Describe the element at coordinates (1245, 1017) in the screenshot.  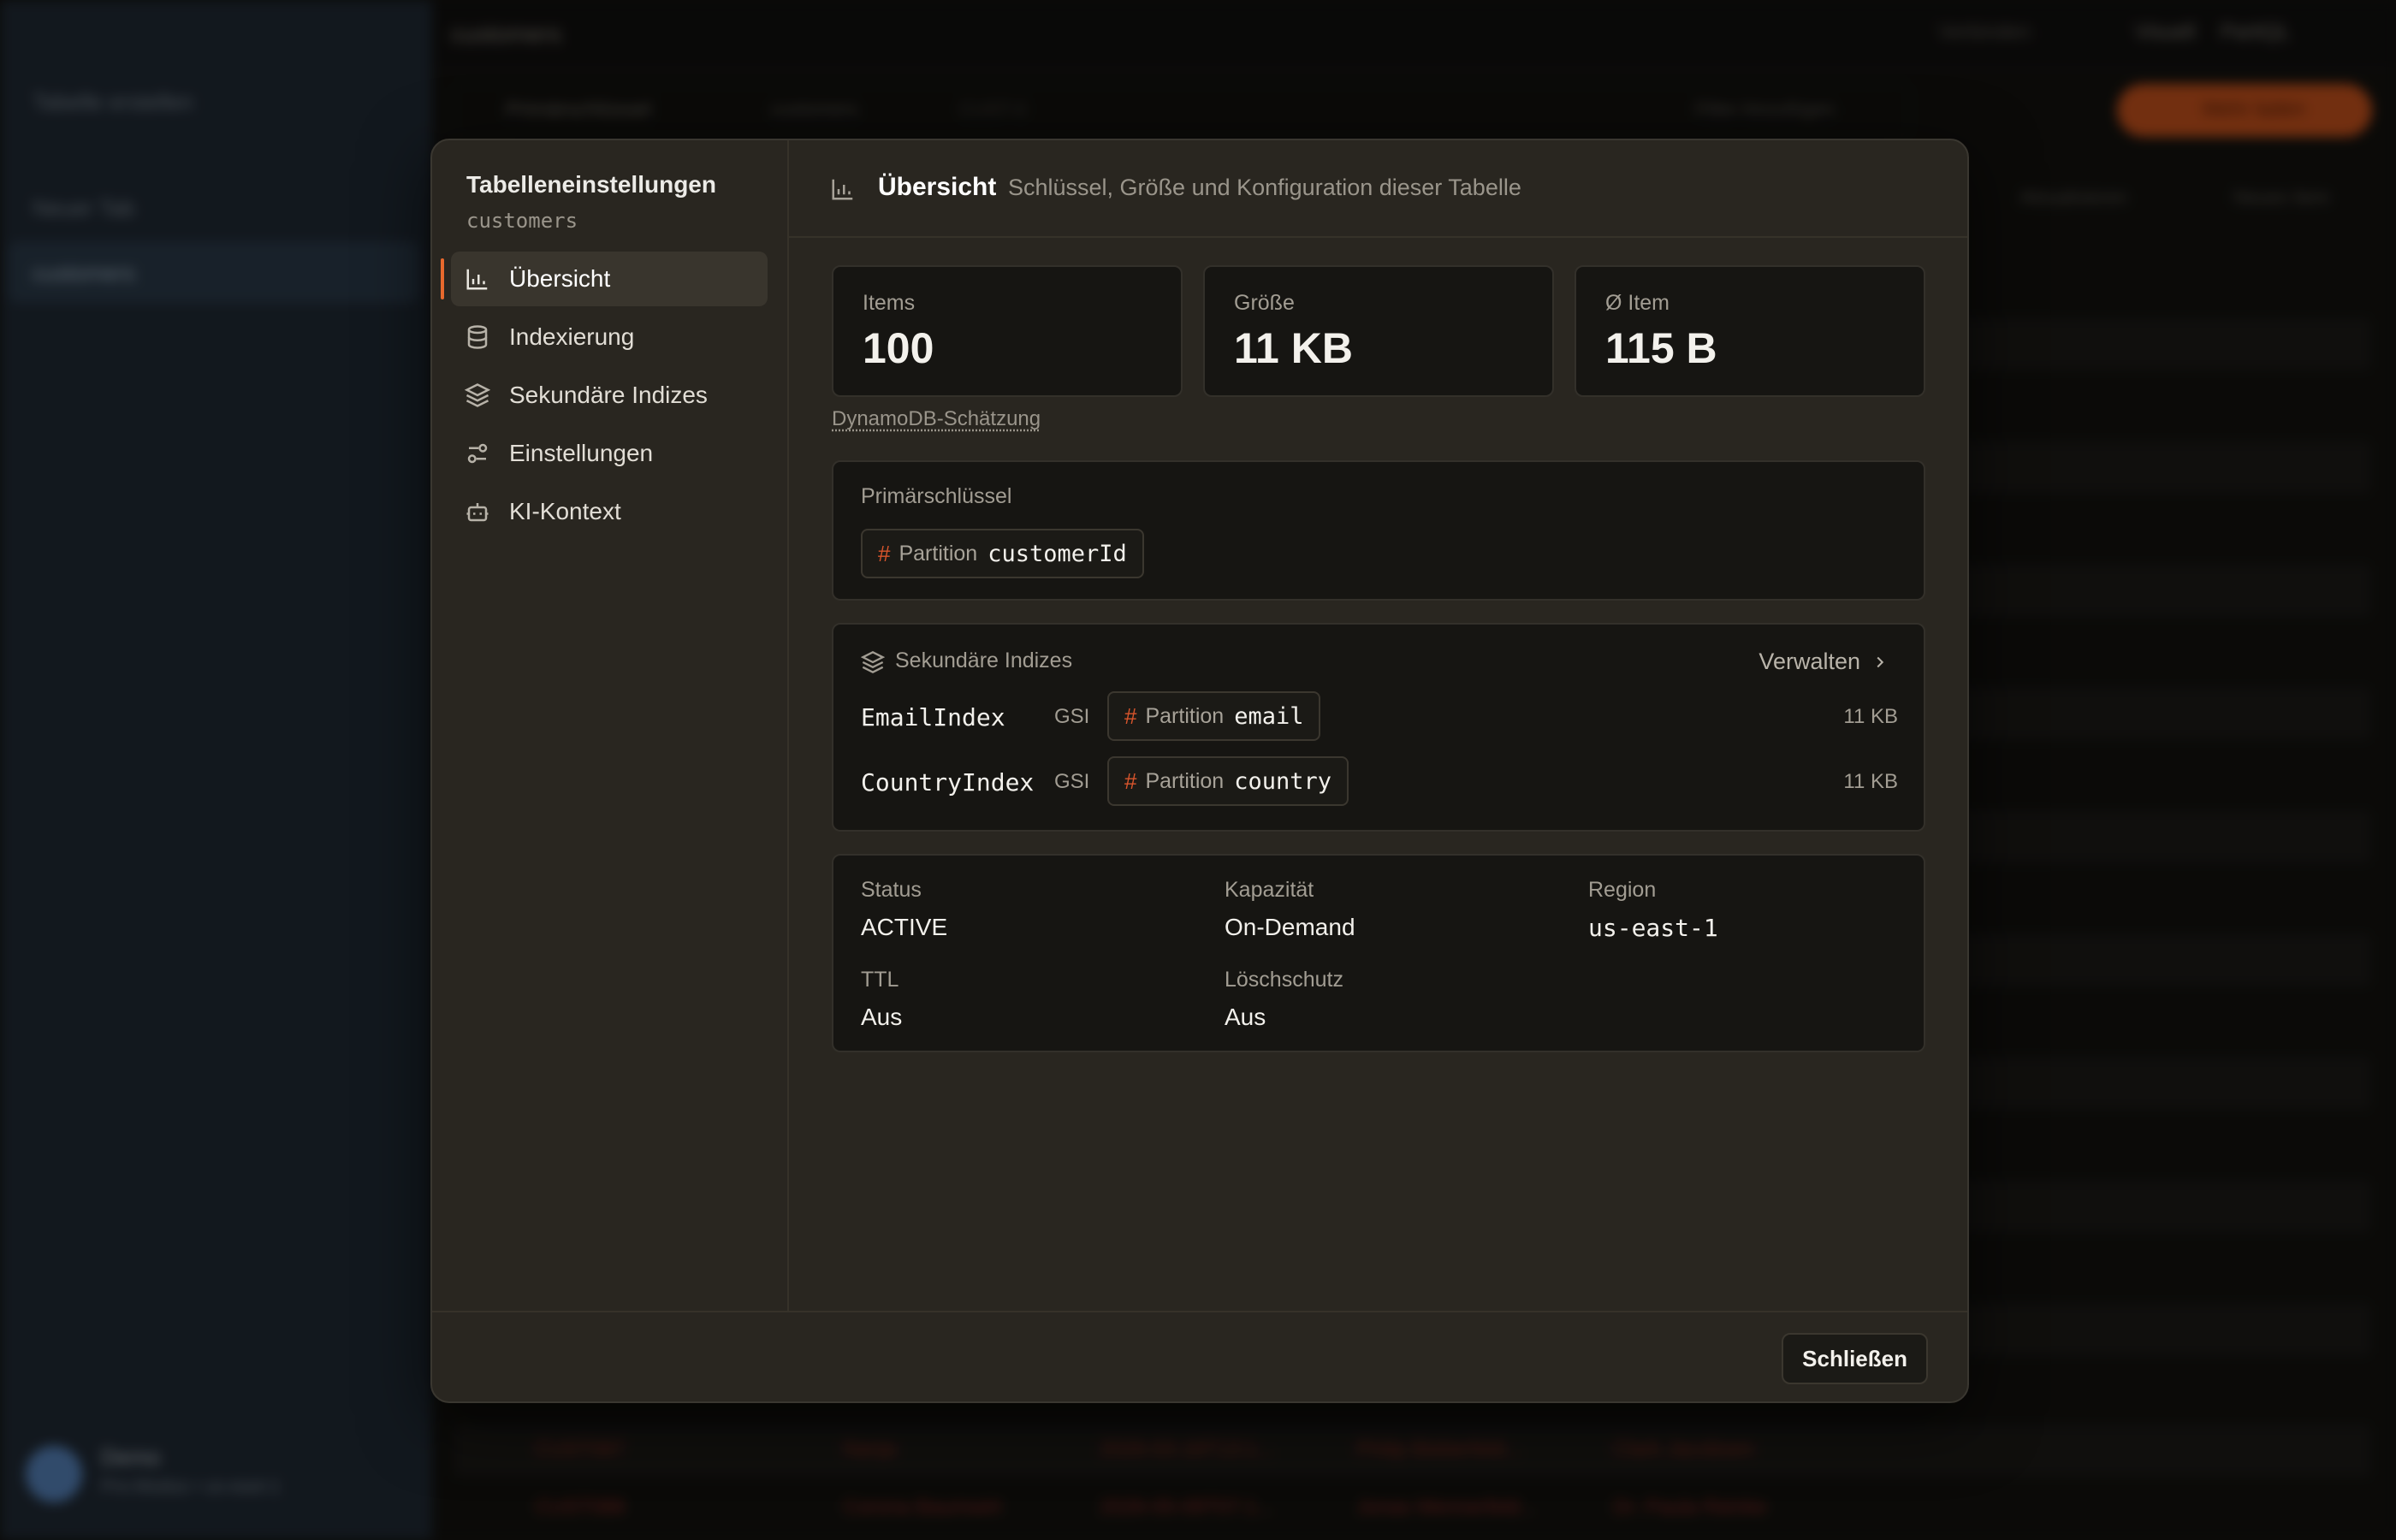
I see `deletion-protection-value: Aus` at that location.